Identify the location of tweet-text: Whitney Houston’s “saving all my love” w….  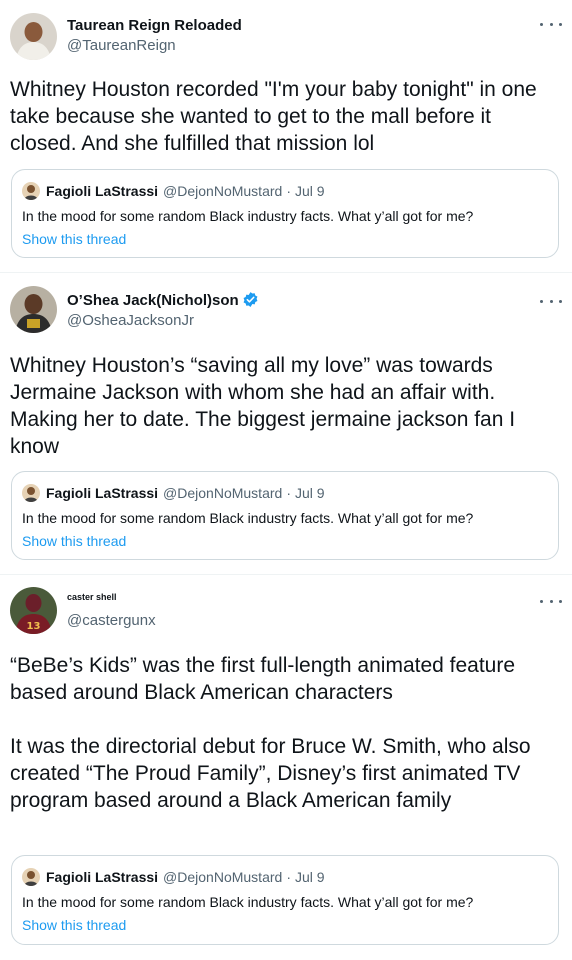
(263, 406).